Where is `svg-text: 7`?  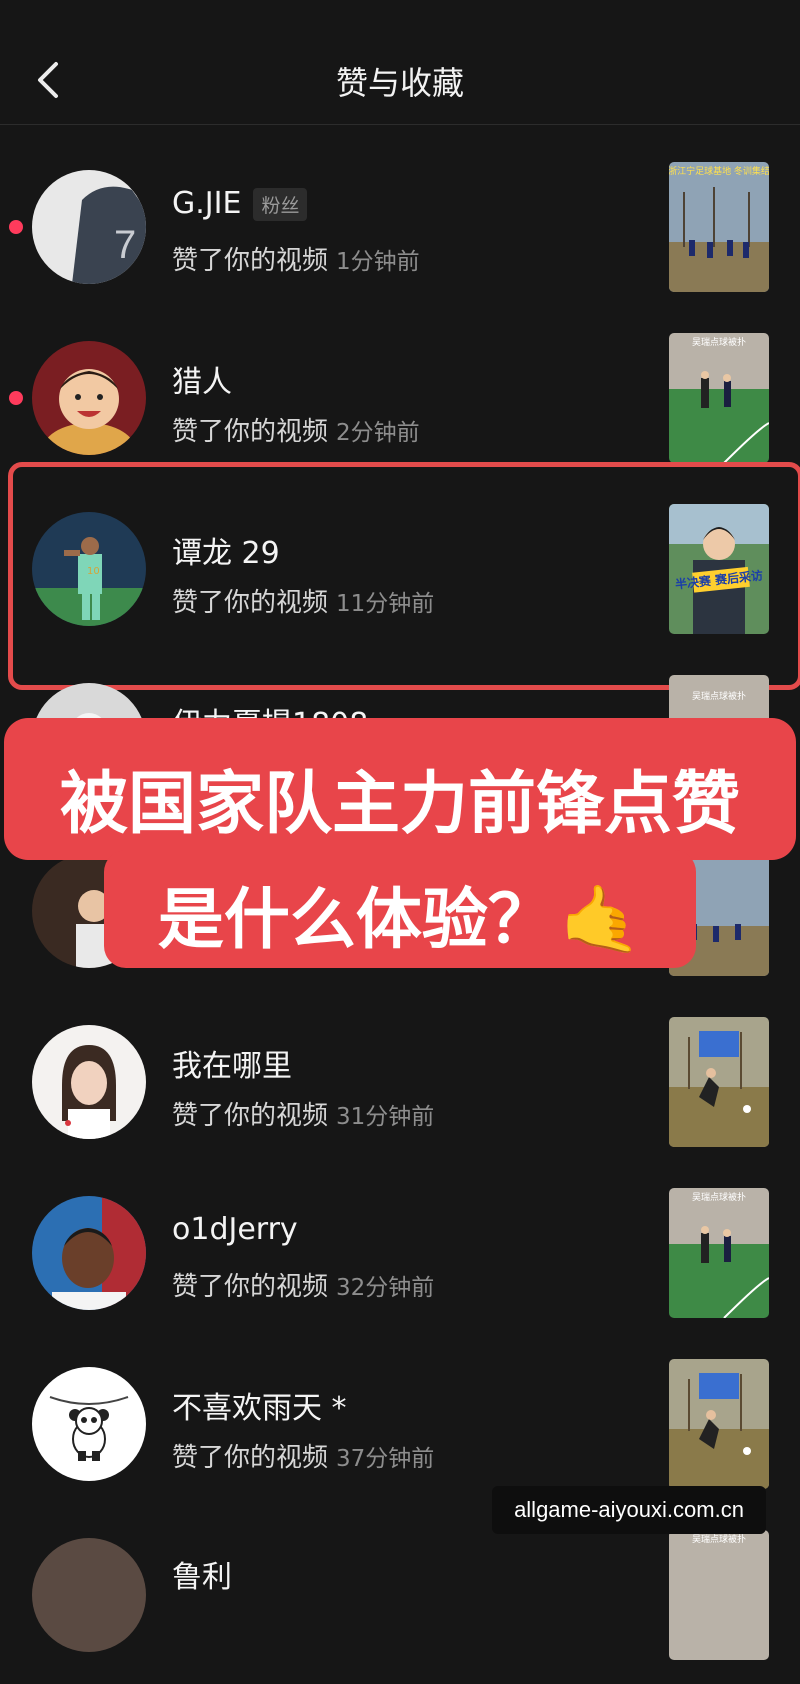
svg-text: 7 is located at coordinates (125, 245).